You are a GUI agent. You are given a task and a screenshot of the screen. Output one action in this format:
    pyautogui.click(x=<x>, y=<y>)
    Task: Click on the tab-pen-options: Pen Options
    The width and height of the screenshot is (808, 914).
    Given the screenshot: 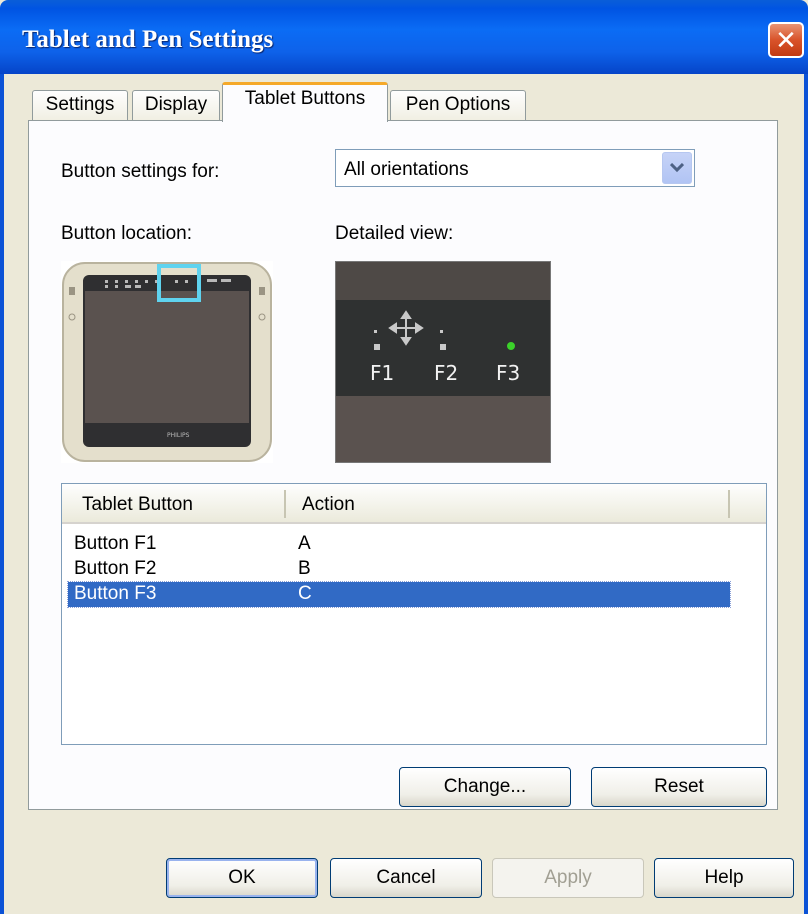 What is the action you would take?
    pyautogui.click(x=458, y=105)
    